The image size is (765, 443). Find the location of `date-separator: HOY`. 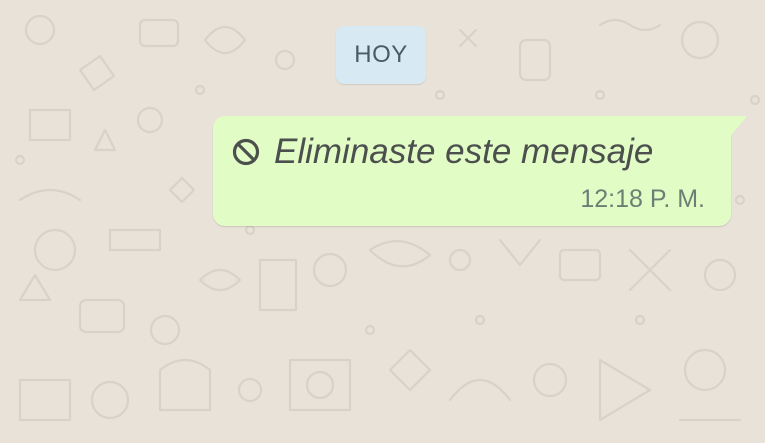

date-separator: HOY is located at coordinates (381, 55).